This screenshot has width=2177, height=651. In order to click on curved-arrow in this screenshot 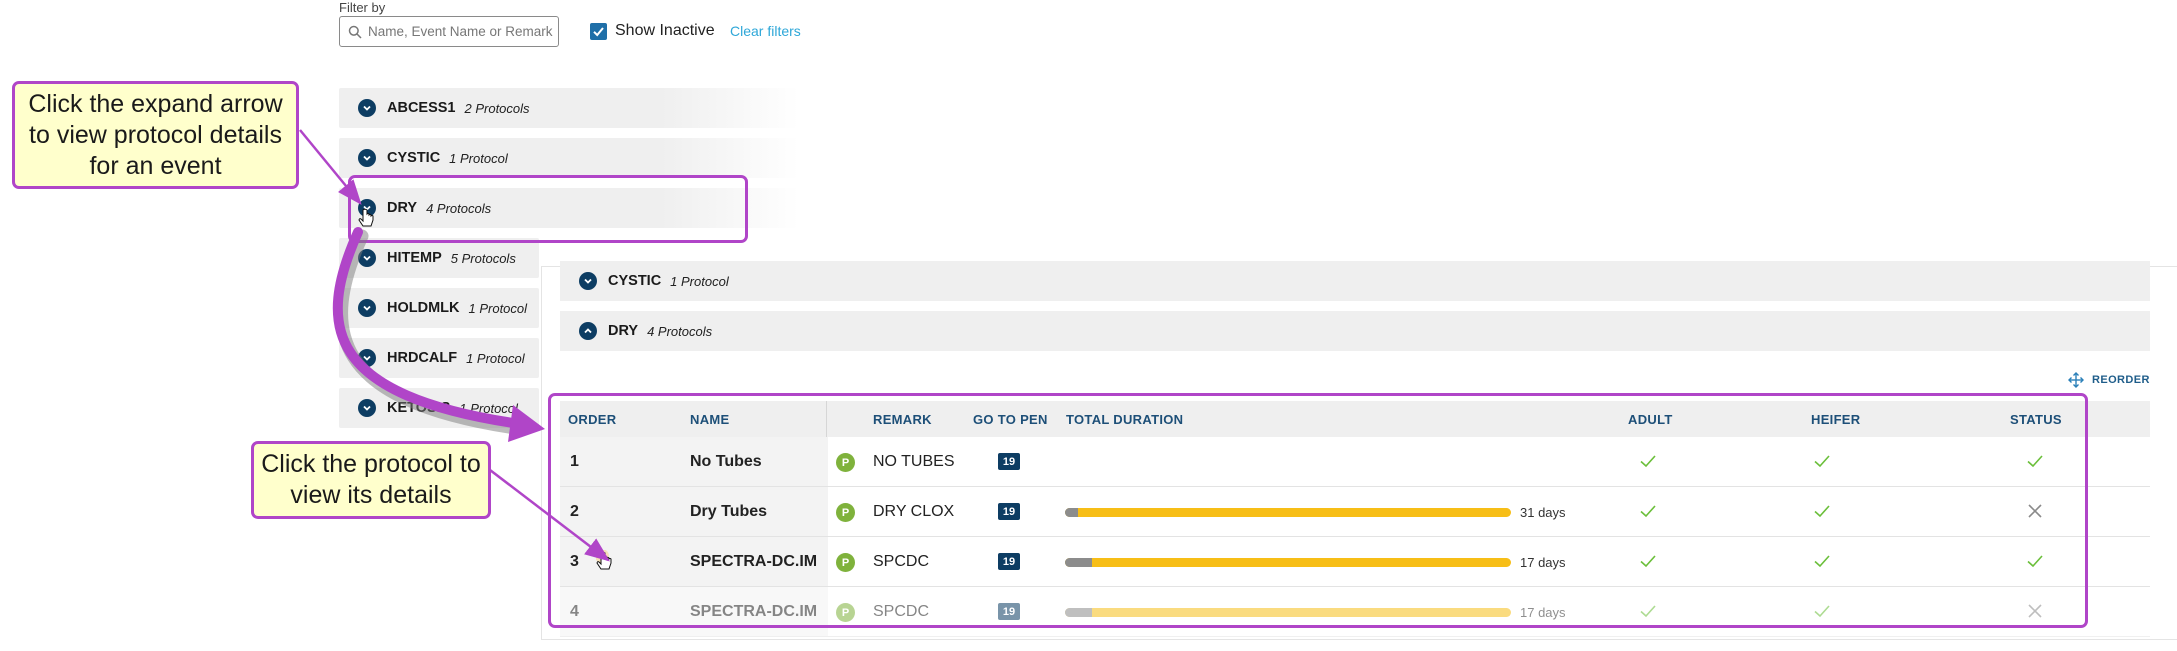, I will do `click(428, 328)`.